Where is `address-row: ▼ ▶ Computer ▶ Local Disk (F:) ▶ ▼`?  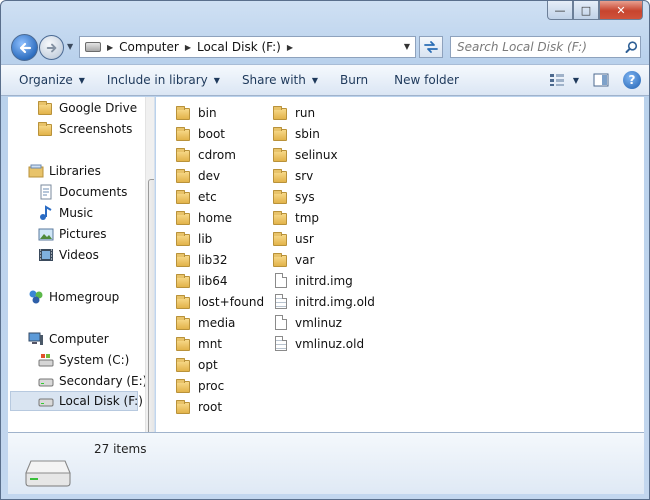 address-row: ▼ ▶ Computer ▶ Local Disk (F:) ▶ ▼ is located at coordinates (325, 47).